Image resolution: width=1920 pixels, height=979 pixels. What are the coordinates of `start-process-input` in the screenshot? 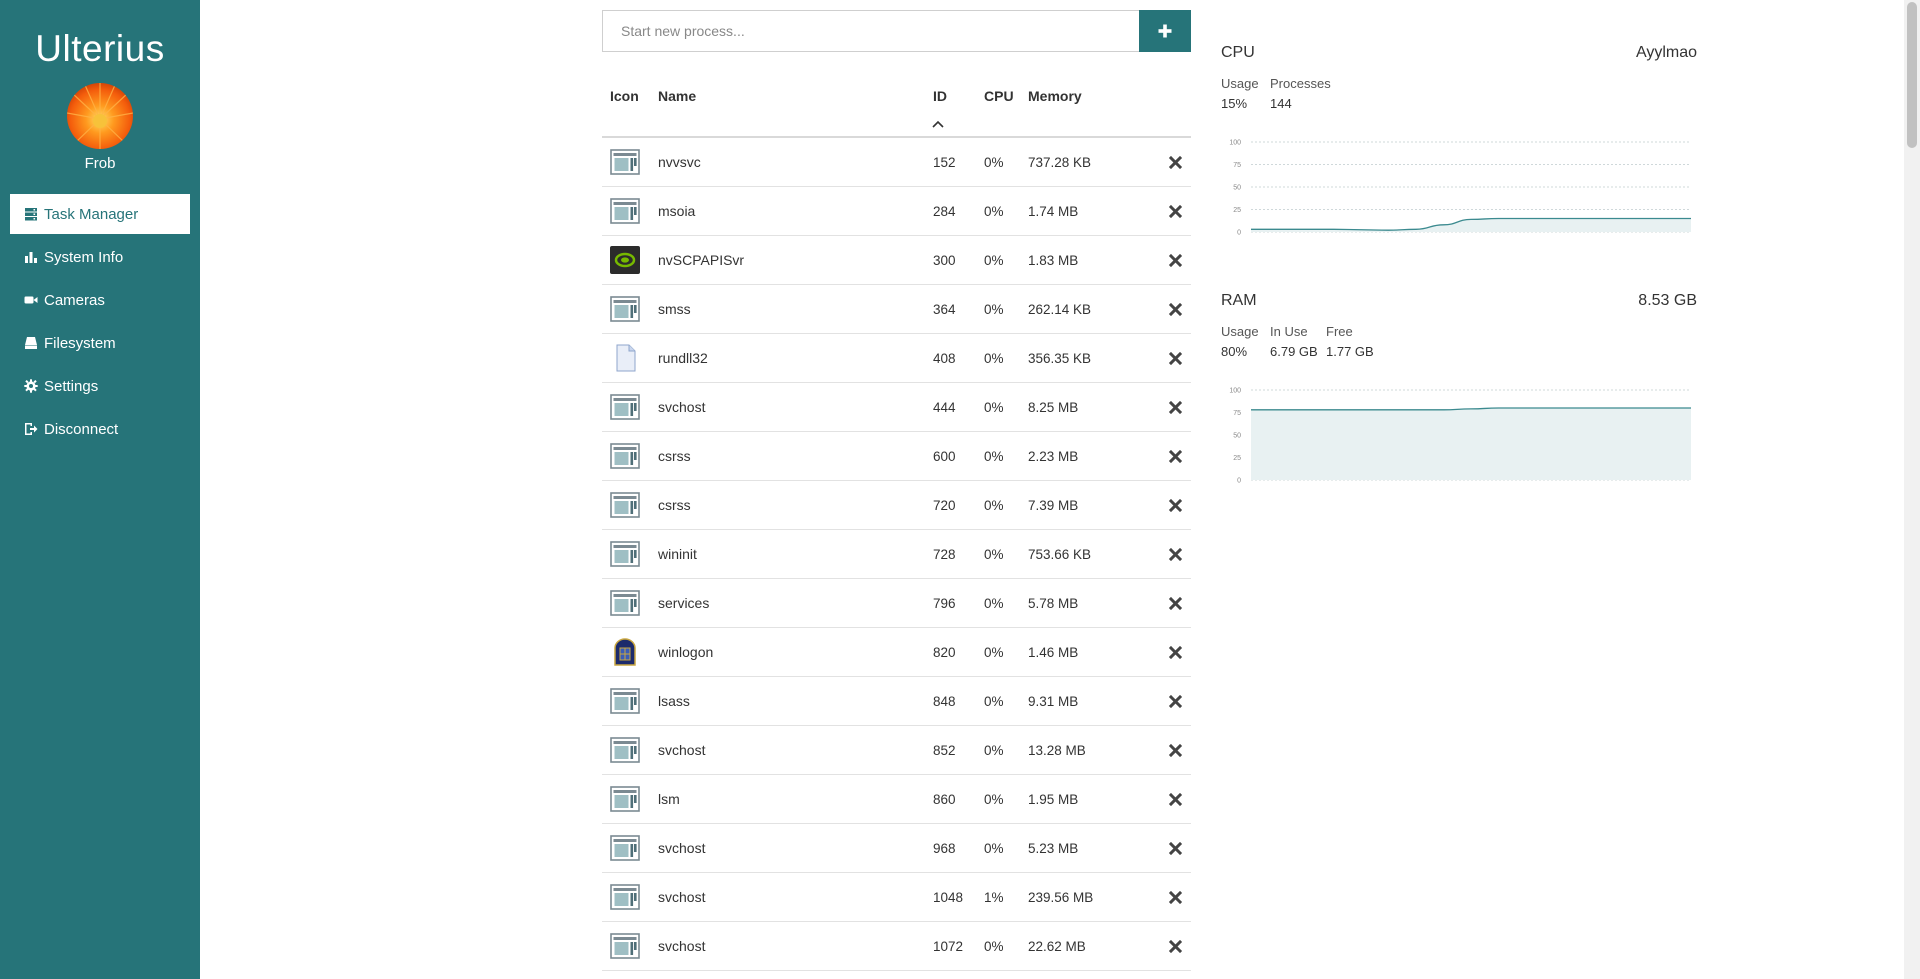 It's located at (870, 31).